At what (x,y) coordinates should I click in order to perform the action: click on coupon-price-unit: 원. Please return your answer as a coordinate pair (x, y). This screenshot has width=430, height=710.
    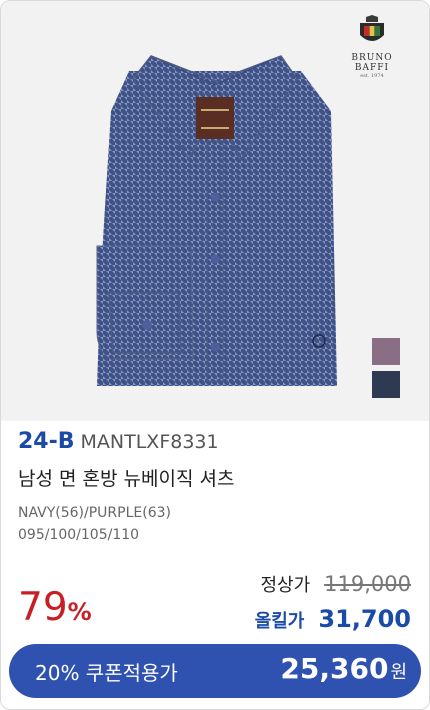
    Looking at the image, I should click on (398, 672).